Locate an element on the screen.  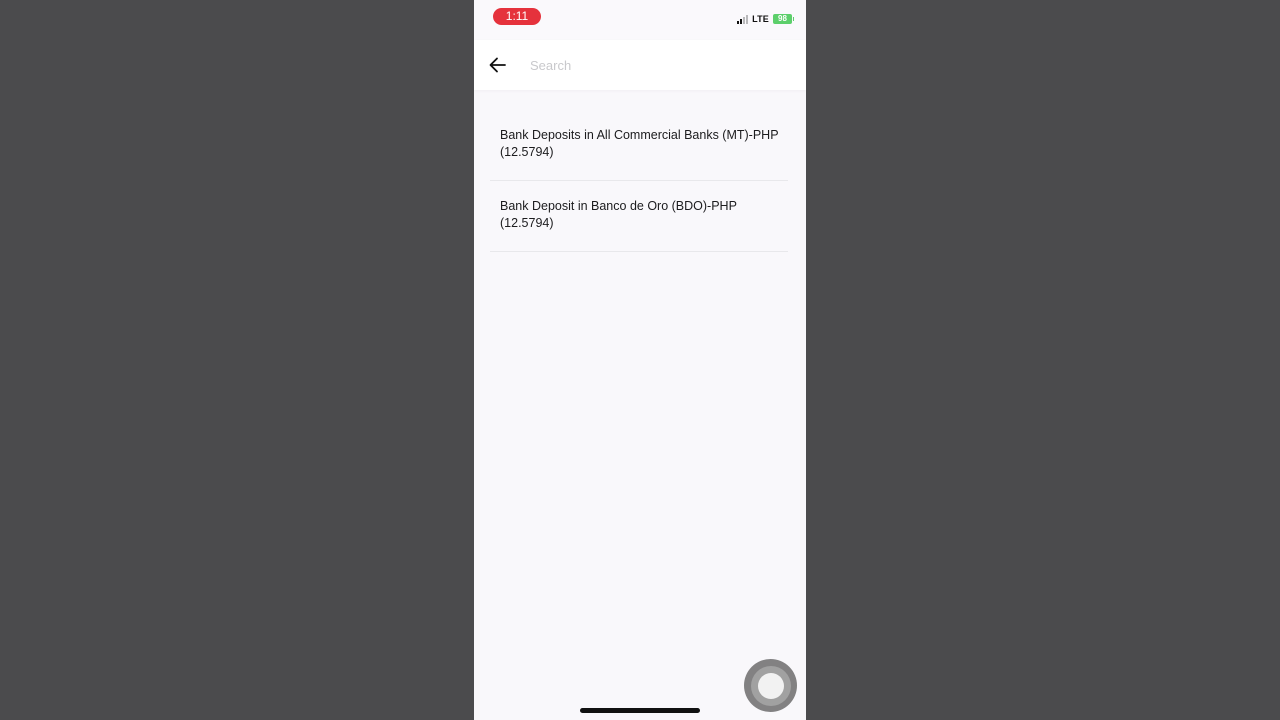
home-indicator is located at coordinates (640, 710).